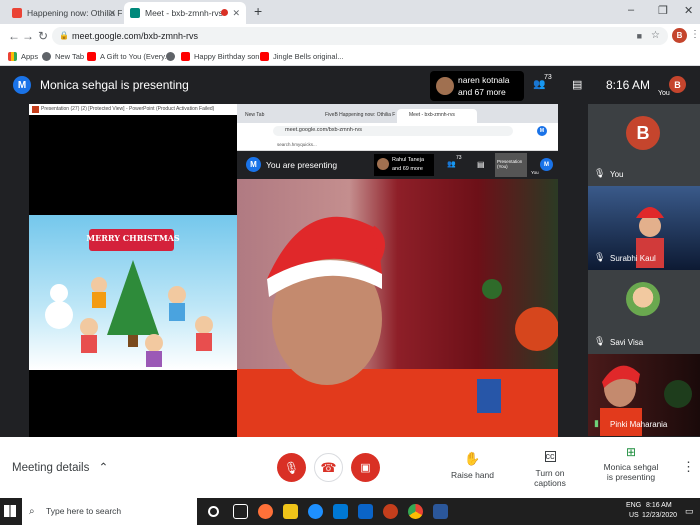 This screenshot has width=700, height=525. What do you see at coordinates (659, 505) in the screenshot?
I see `taskbar-clock: 8:16 AM` at bounding box center [659, 505].